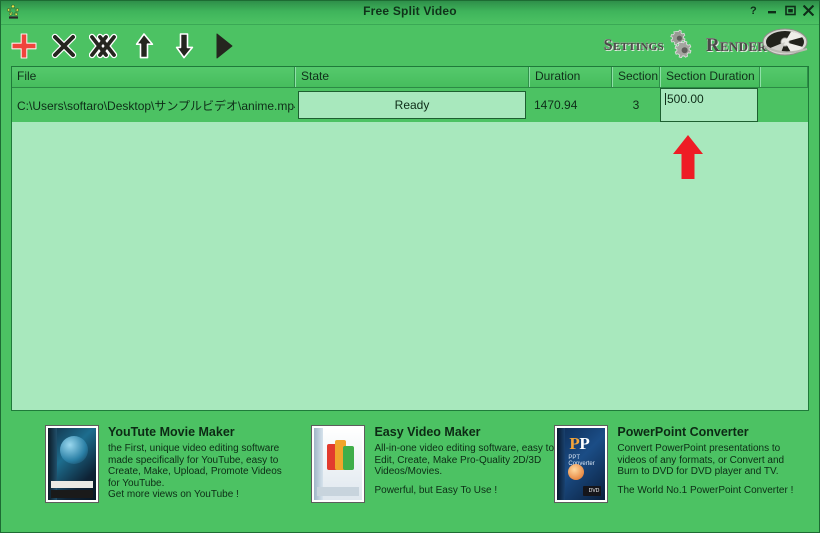  I want to click on column-header-state: State, so click(412, 77).